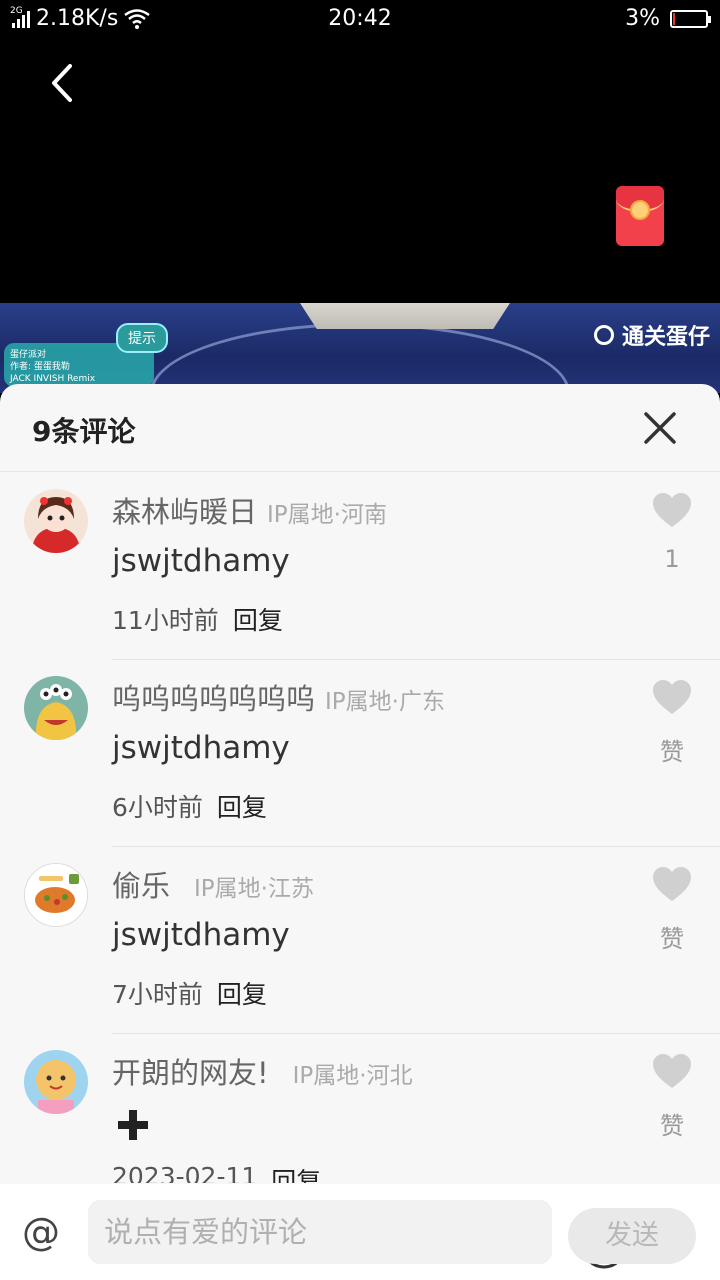 This screenshot has width=720, height=1280. Describe the element at coordinates (642, 18) in the screenshot. I see `battery-percent: 3%` at that location.